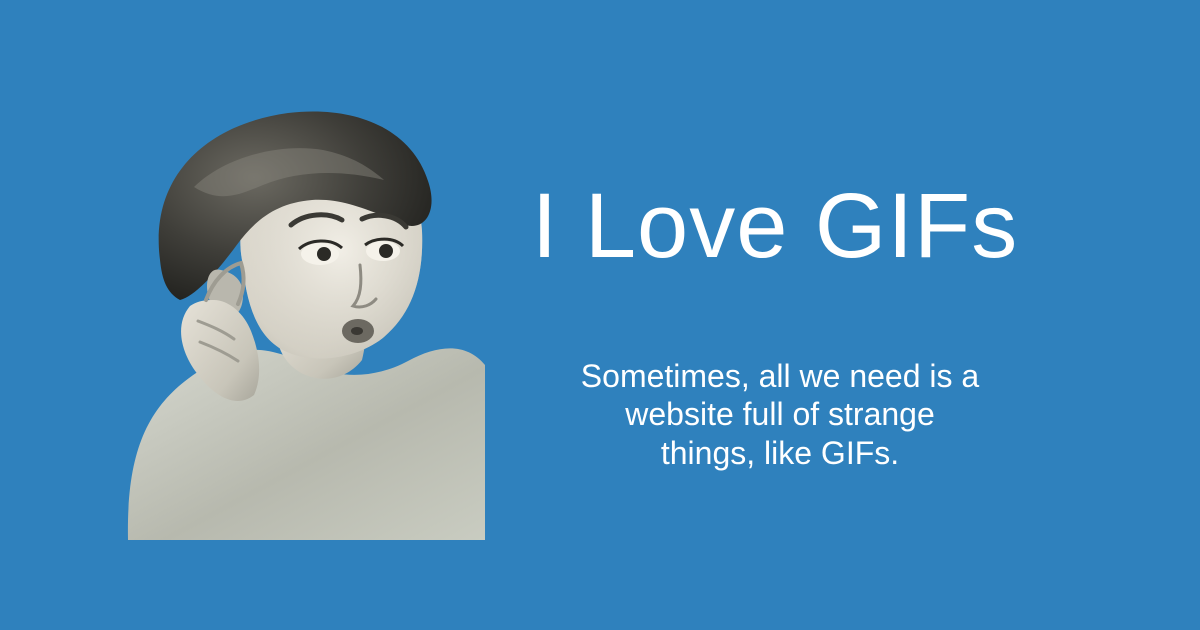 This screenshot has height=630, width=1200. Describe the element at coordinates (775, 226) in the screenshot. I see `page-title: I Love GIFs` at that location.